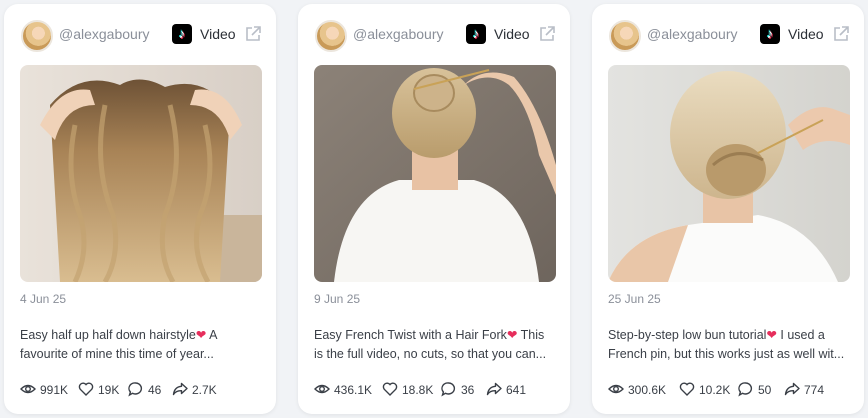 Image resolution: width=868 pixels, height=418 pixels. I want to click on post-date: 25 Jun 25, so click(634, 299).